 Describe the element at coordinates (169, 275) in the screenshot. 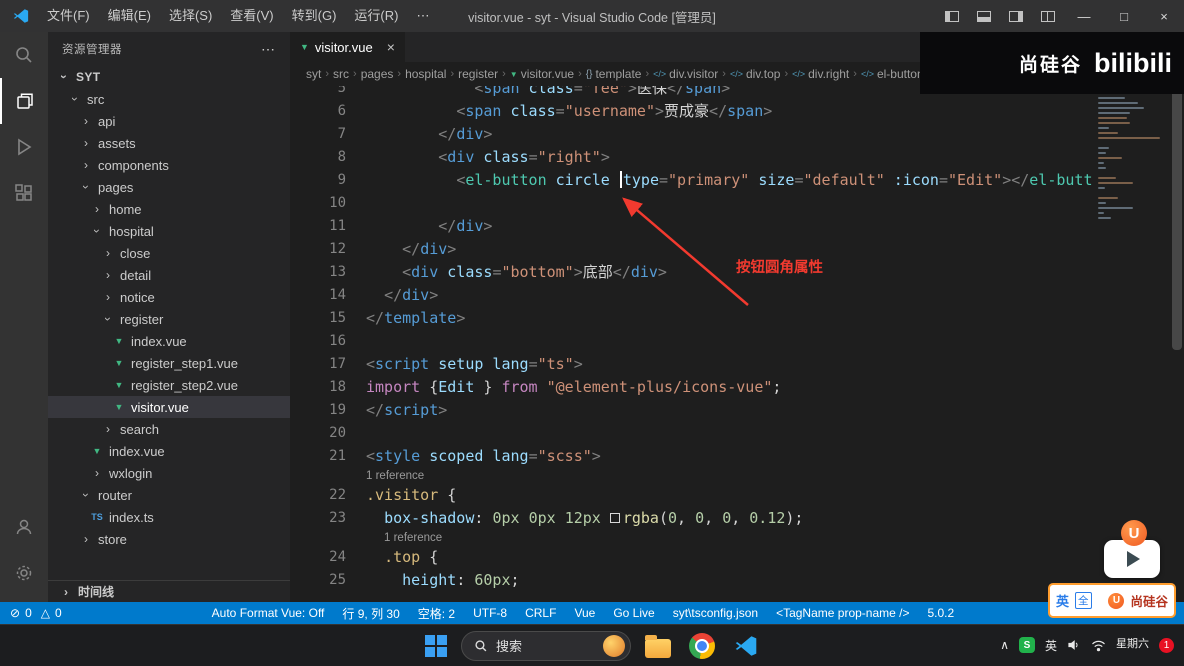

I see `tree-item-detail: › detail` at that location.